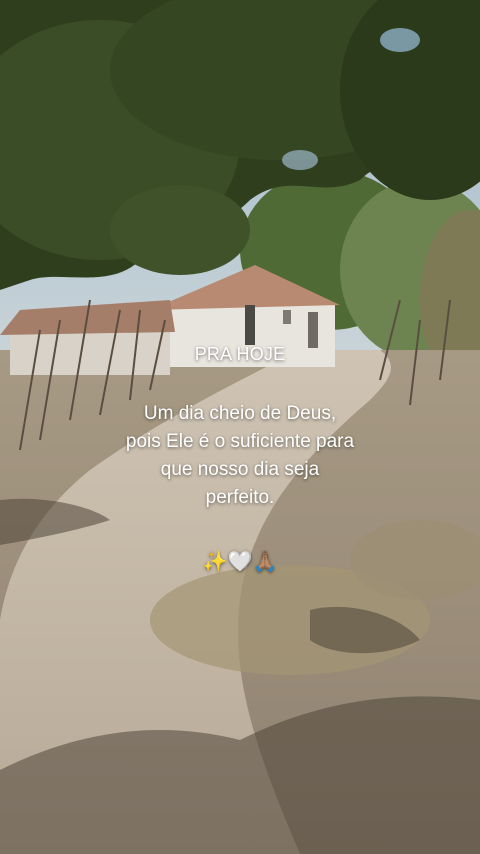 The height and width of the screenshot is (854, 480). Describe the element at coordinates (240, 413) in the screenshot. I see `message-line: Um dia cheio de Deus,` at that location.